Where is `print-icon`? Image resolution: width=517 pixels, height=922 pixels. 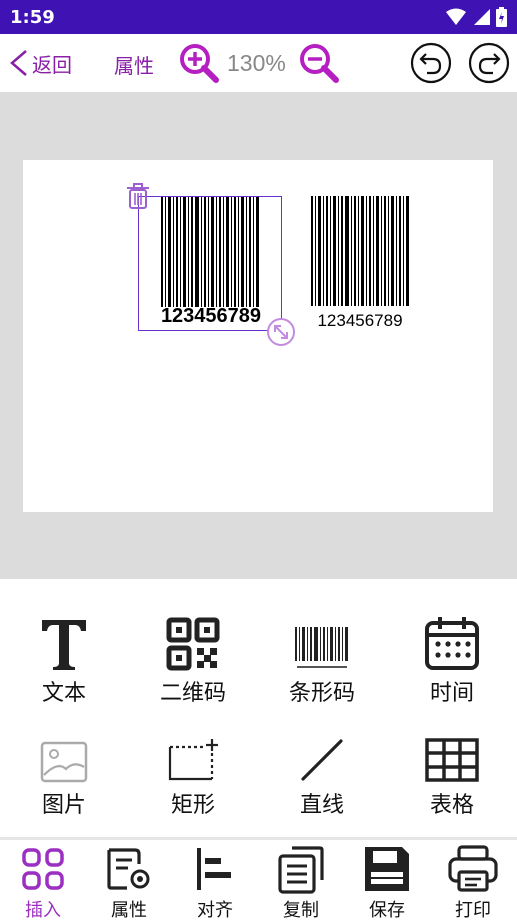
print-icon is located at coordinates (473, 868).